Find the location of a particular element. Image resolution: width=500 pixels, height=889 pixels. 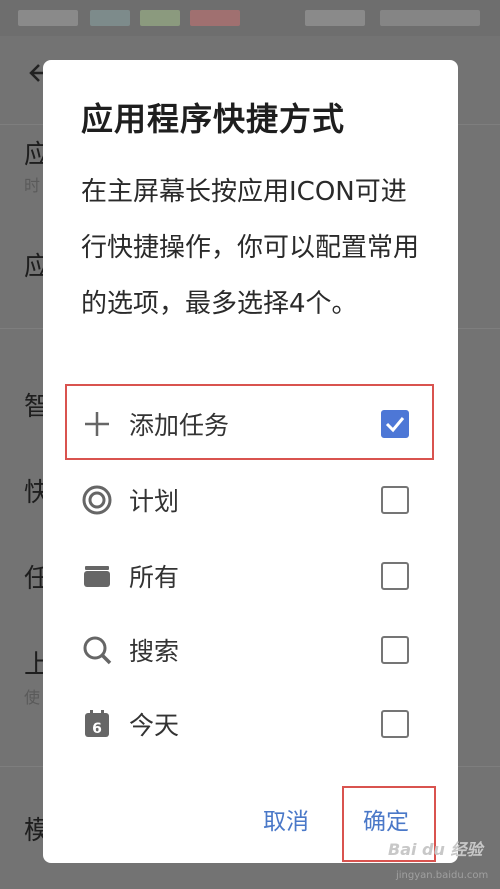

calendar-day: 6 is located at coordinates (97, 729).